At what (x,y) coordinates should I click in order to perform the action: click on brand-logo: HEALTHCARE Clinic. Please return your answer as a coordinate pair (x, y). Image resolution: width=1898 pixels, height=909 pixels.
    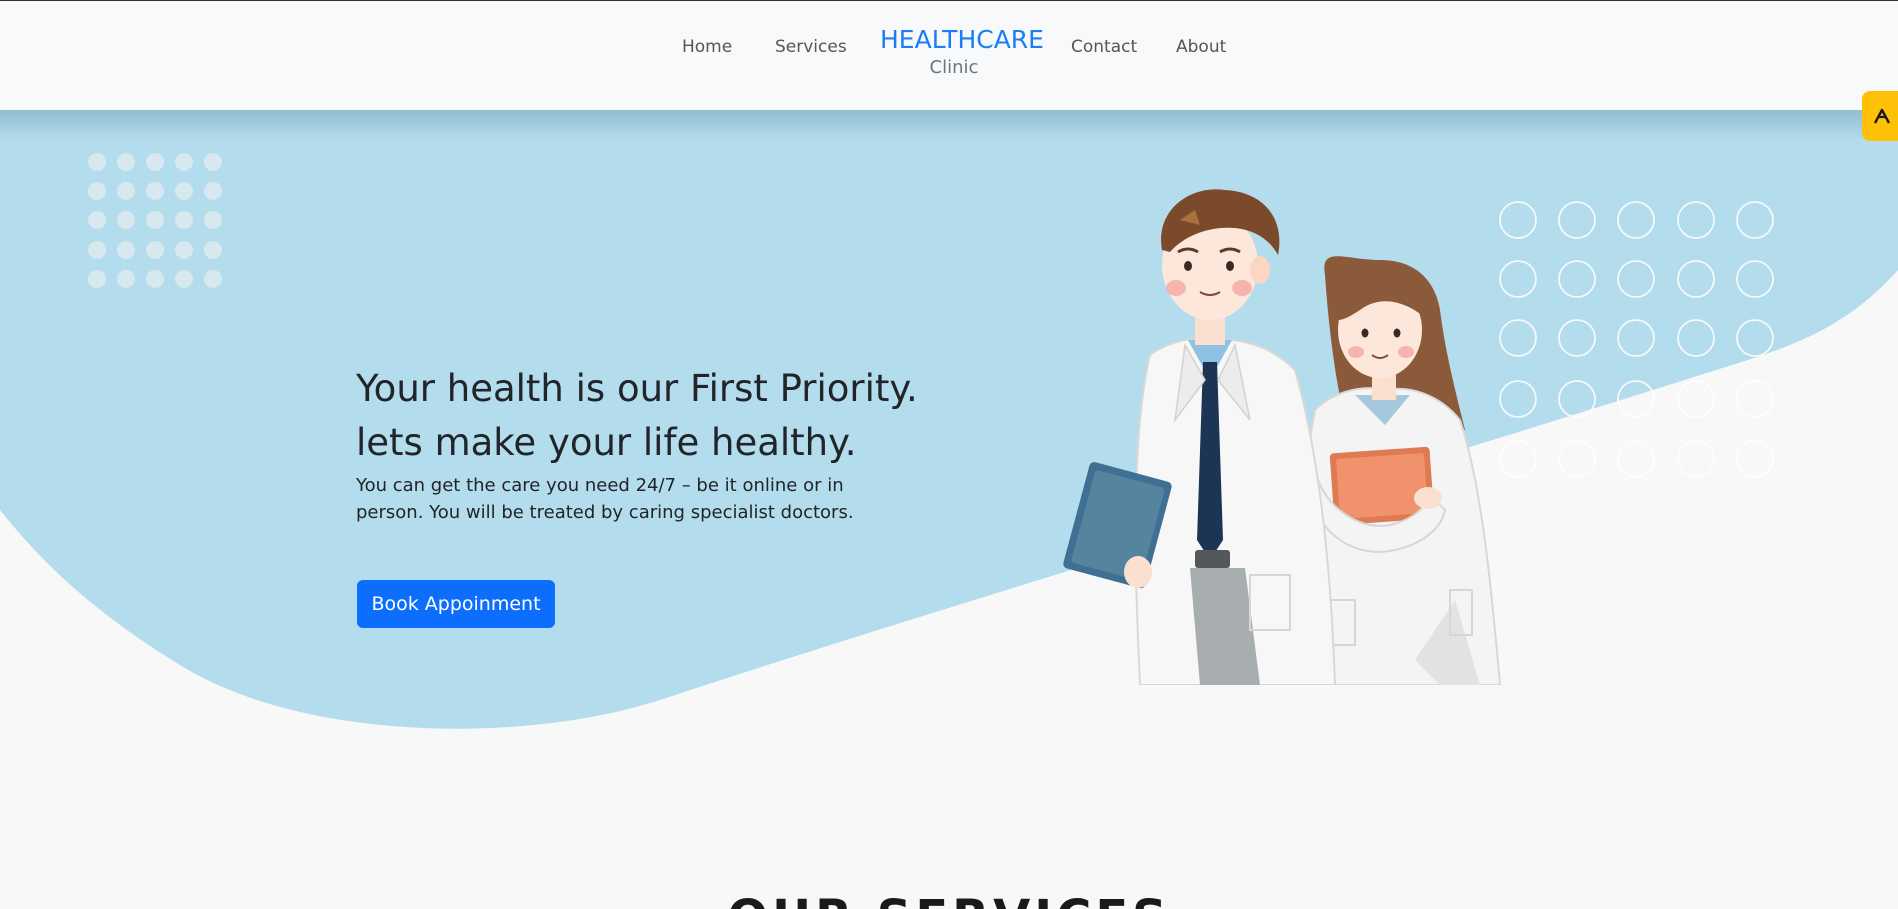
    Looking at the image, I should click on (962, 52).